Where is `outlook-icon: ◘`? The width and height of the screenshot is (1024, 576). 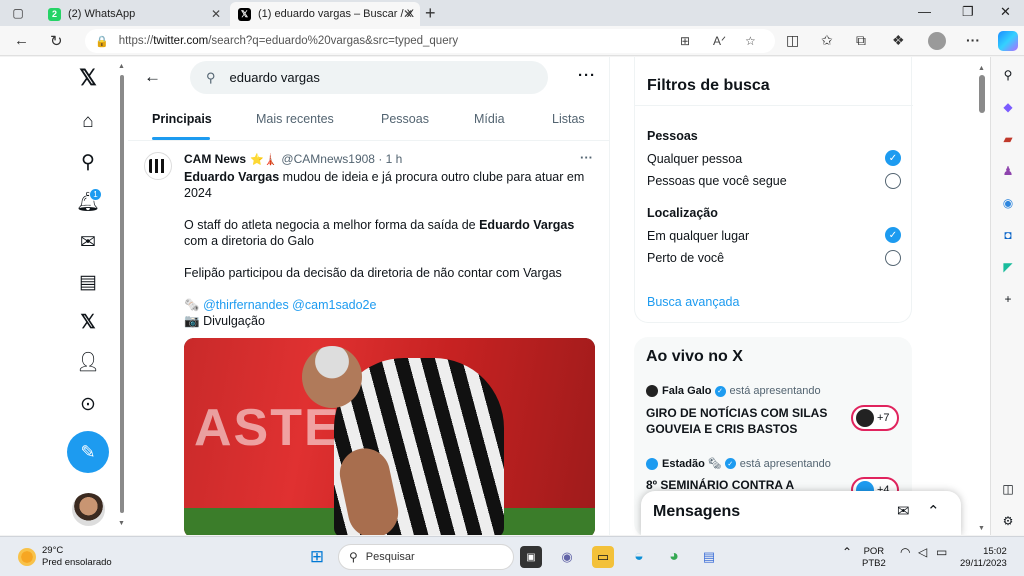
outlook-icon: ◘ is located at coordinates (1008, 235).